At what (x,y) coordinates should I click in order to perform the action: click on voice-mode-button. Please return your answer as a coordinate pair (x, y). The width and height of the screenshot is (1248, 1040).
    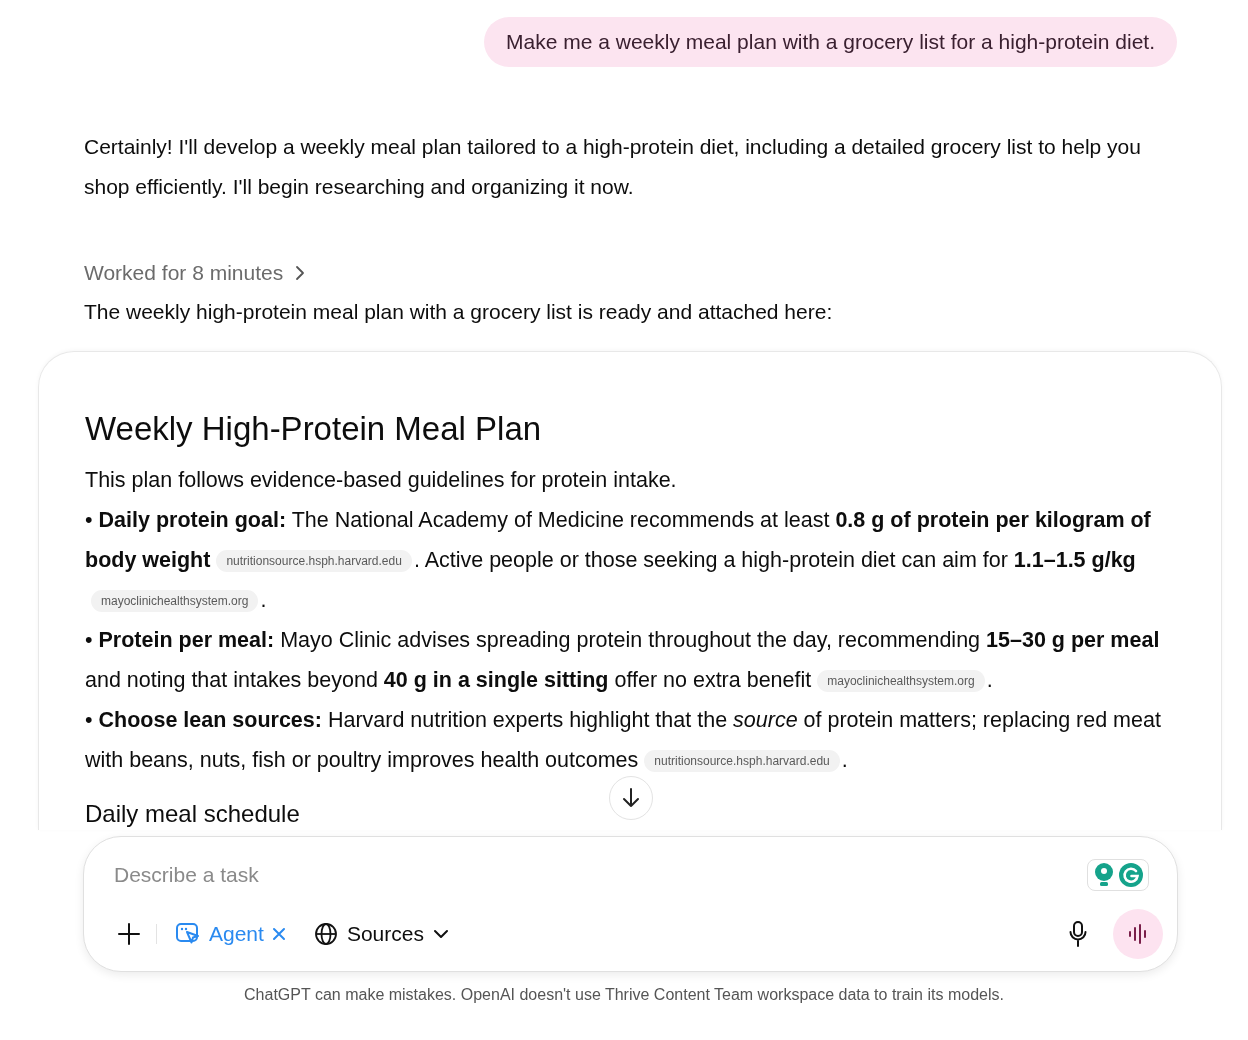
    Looking at the image, I should click on (1138, 934).